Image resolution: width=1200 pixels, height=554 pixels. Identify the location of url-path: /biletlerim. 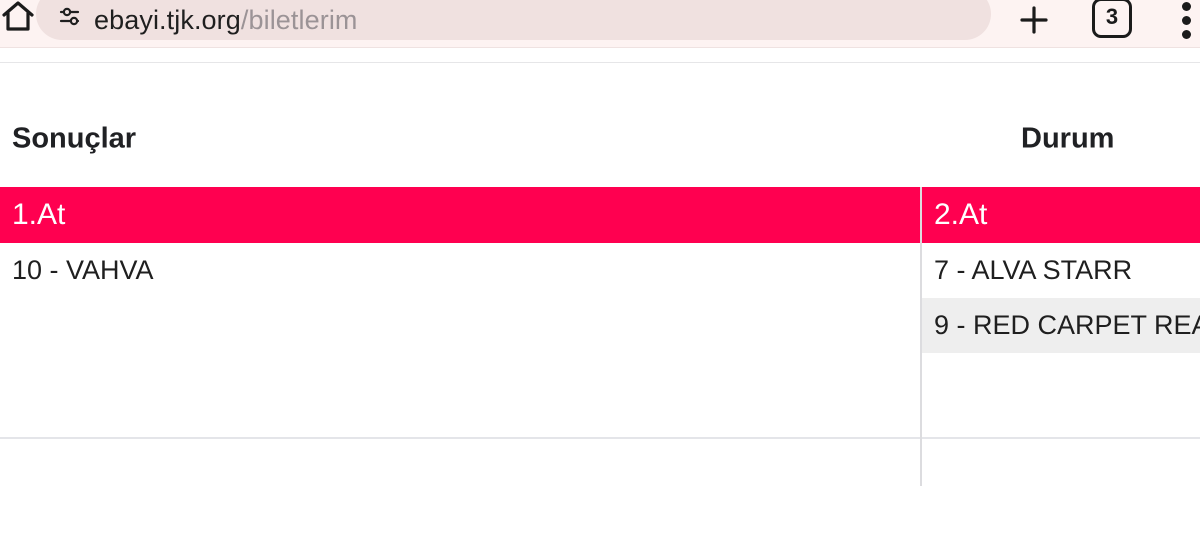
(299, 20).